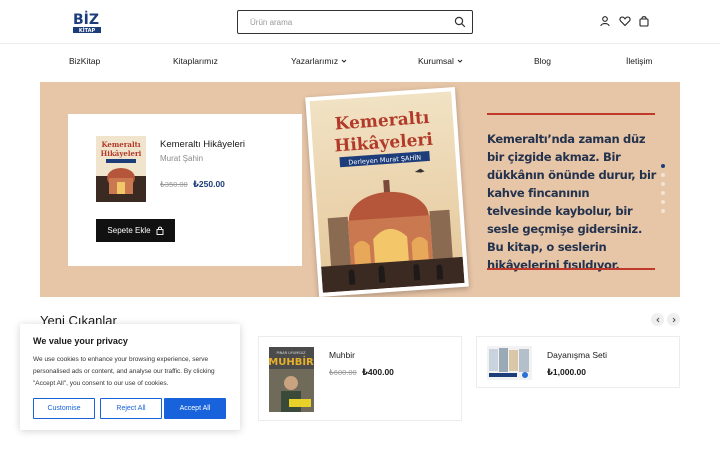 Image resolution: width=720 pixels, height=450 pixels. I want to click on nav-item-bizkitap: BizKitap, so click(84, 61).